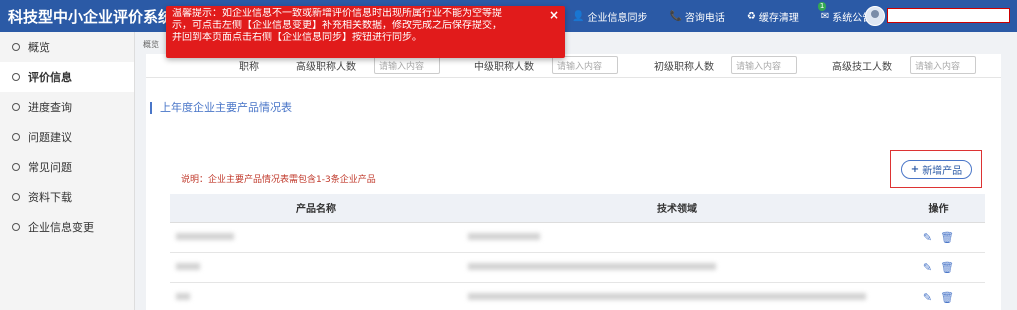 Image resolution: width=1017 pixels, height=310 pixels. What do you see at coordinates (61, 227) in the screenshot?
I see `sidebar-item-label: 企业信息变更` at bounding box center [61, 227].